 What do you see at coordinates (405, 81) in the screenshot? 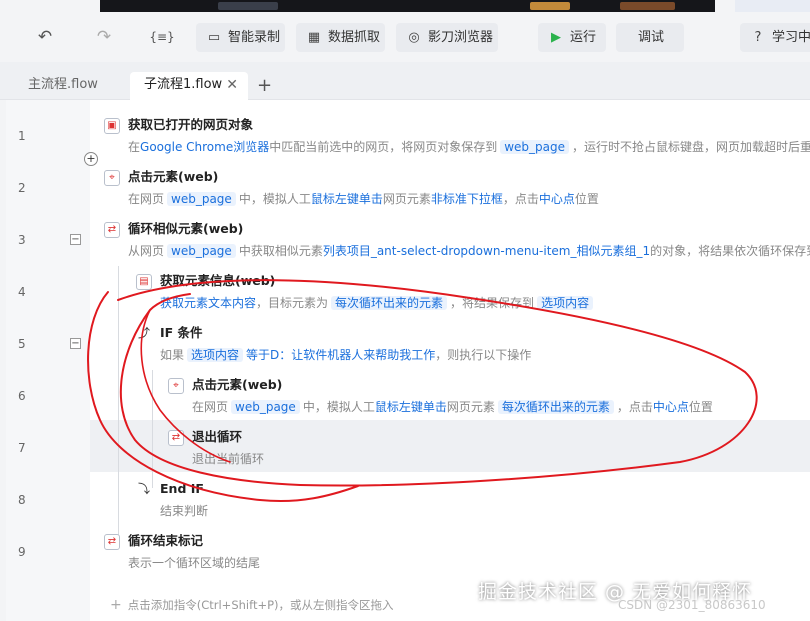
I see `tab-bar: 主流程.flow 子流程1.flow ✕ +` at bounding box center [405, 81].